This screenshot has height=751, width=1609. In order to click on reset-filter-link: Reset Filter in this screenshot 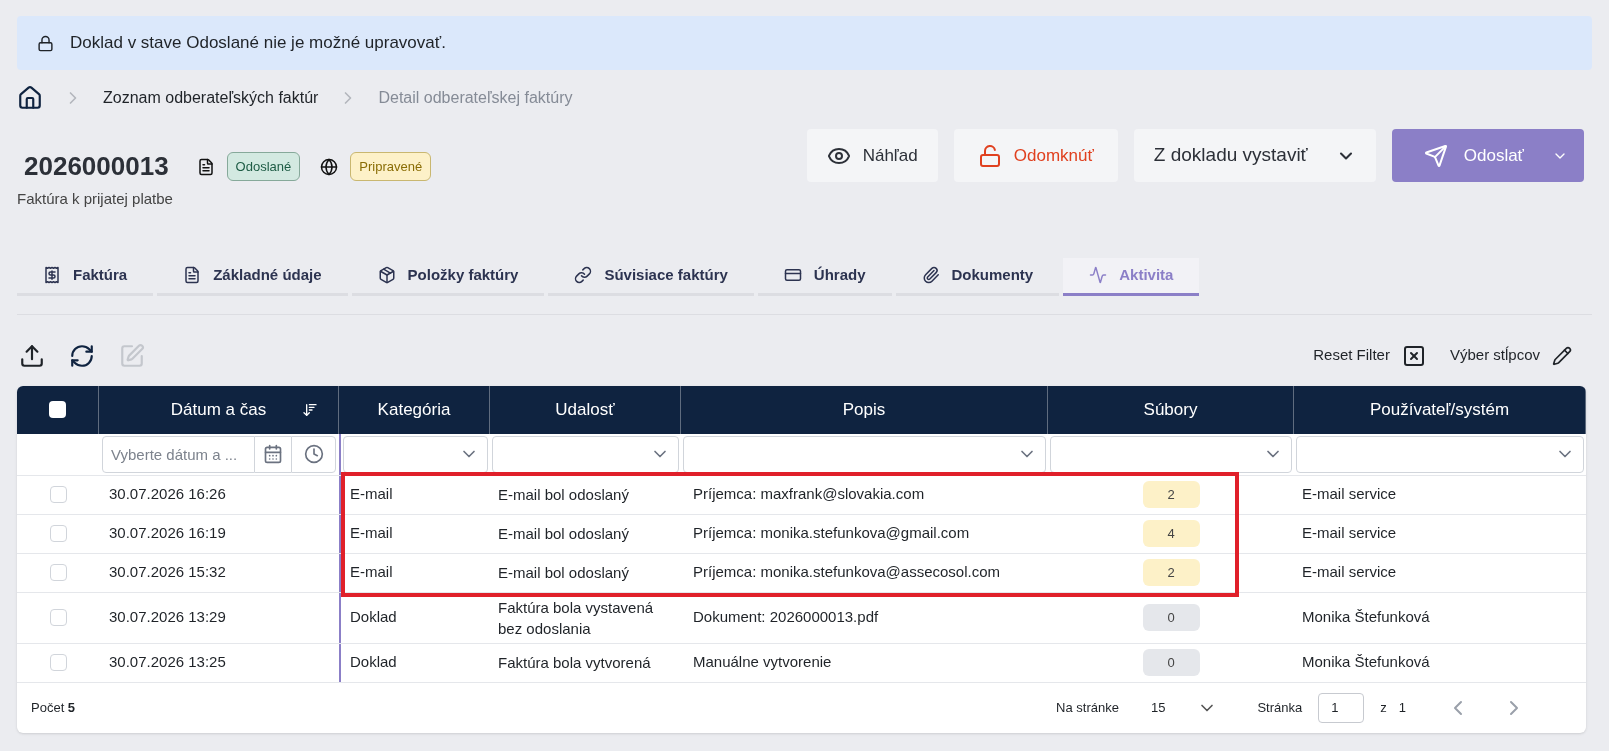, I will do `click(1351, 355)`.